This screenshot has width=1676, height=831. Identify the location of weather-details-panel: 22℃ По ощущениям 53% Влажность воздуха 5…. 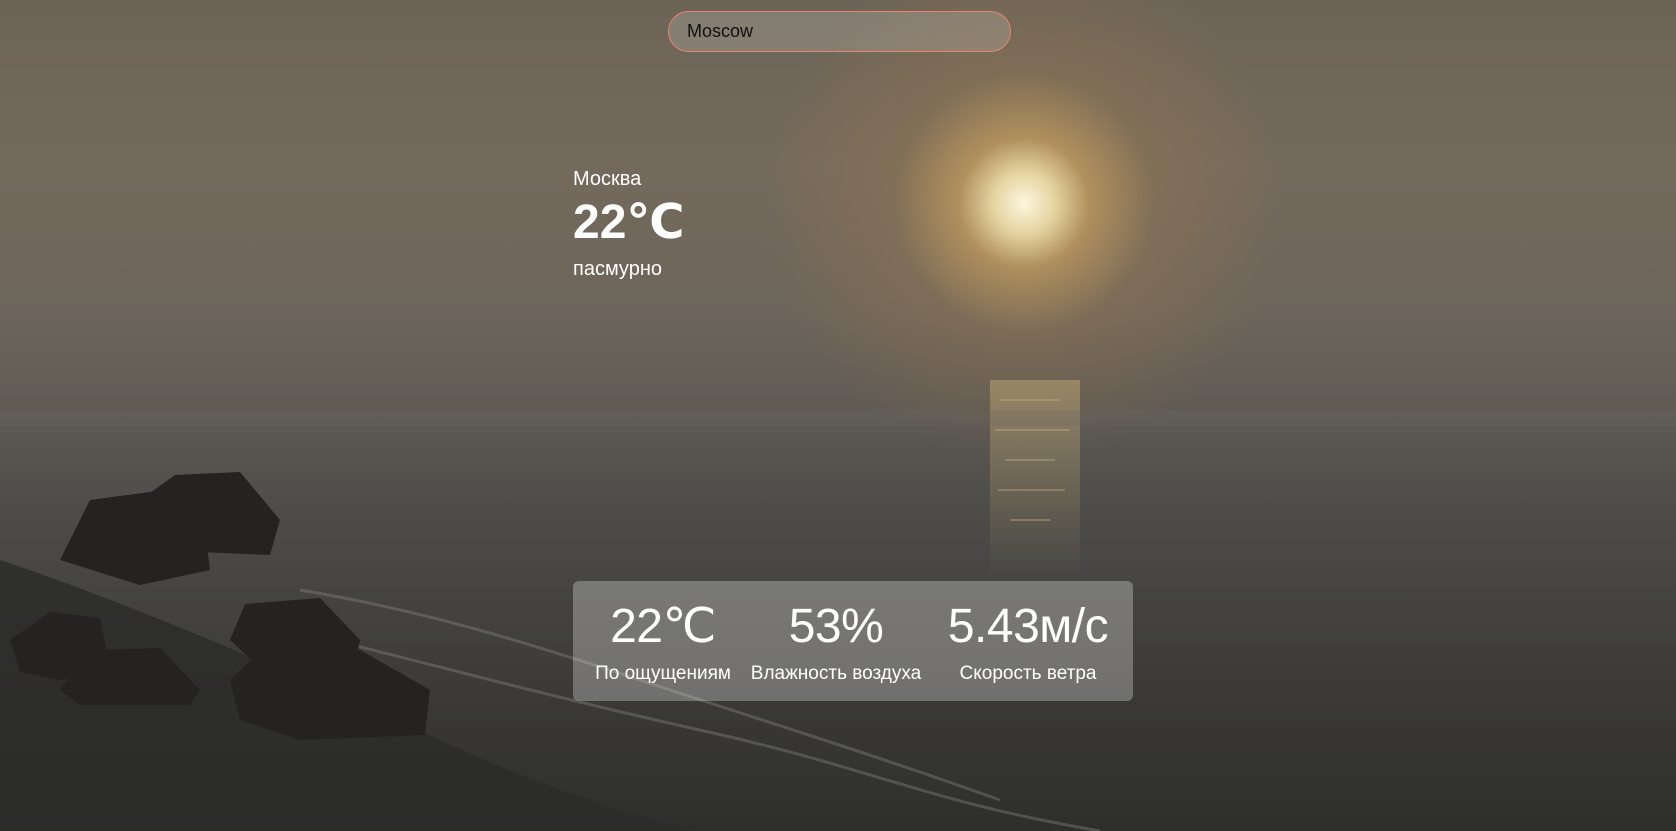
(853, 641).